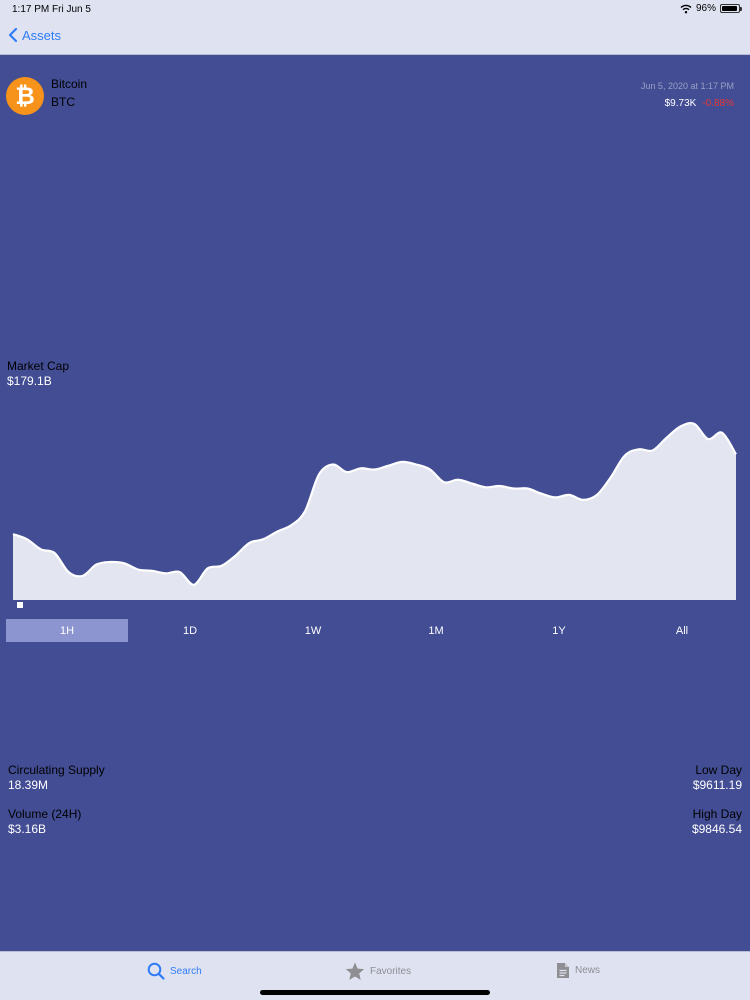  I want to click on tab-search-label: Search, so click(186, 971).